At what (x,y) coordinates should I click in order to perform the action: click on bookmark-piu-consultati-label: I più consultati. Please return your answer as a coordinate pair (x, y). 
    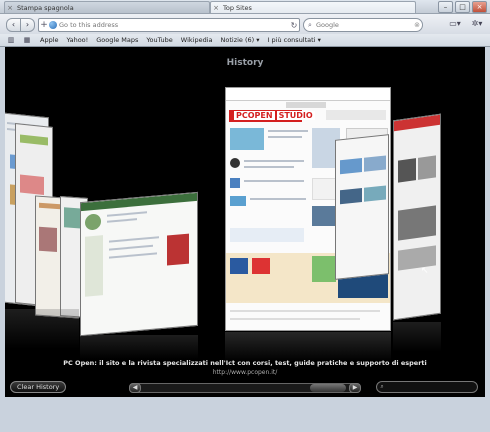
    Looking at the image, I should click on (291, 40).